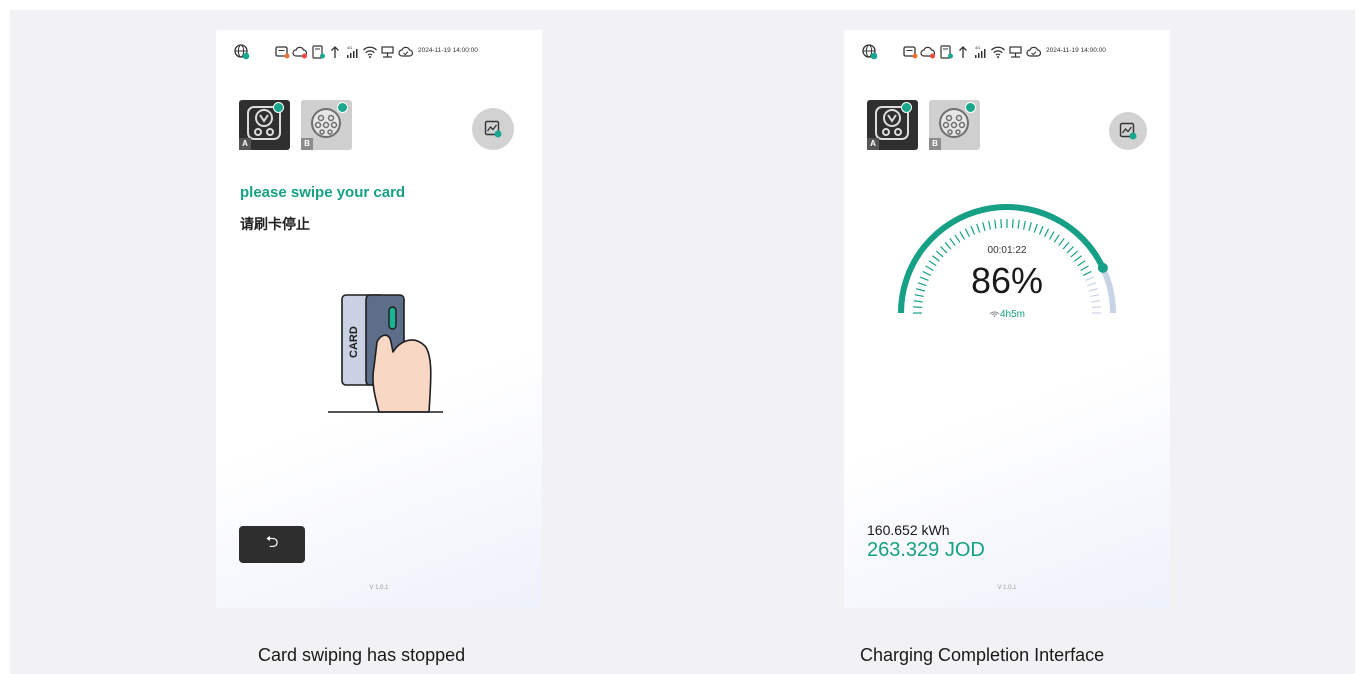 This screenshot has width=1358, height=674. Describe the element at coordinates (1012, 314) in the screenshot. I see `remaining-time: 4h5m` at that location.